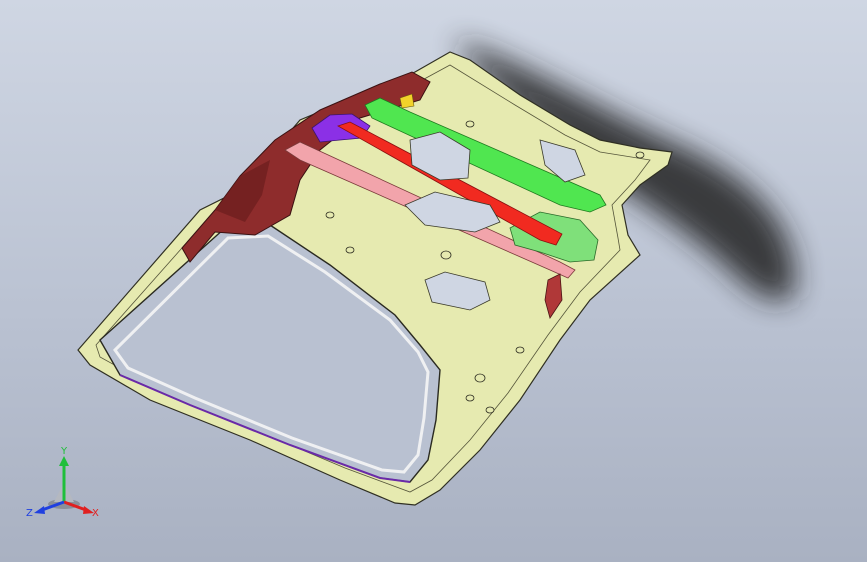 This screenshot has height=562, width=867. Describe the element at coordinates (29, 513) in the screenshot. I see `z-axis-label: Z` at that location.